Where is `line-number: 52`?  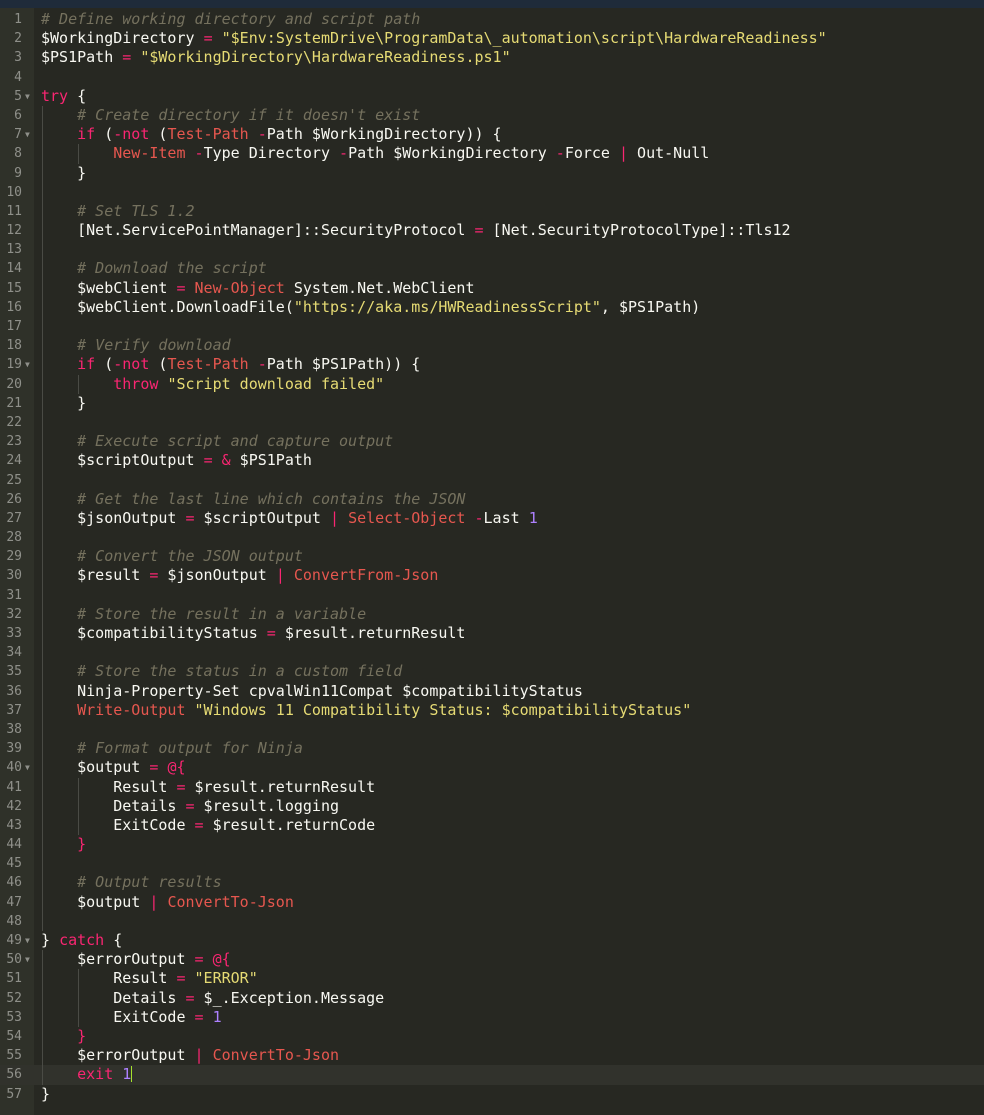 line-number: 52 is located at coordinates (14, 998).